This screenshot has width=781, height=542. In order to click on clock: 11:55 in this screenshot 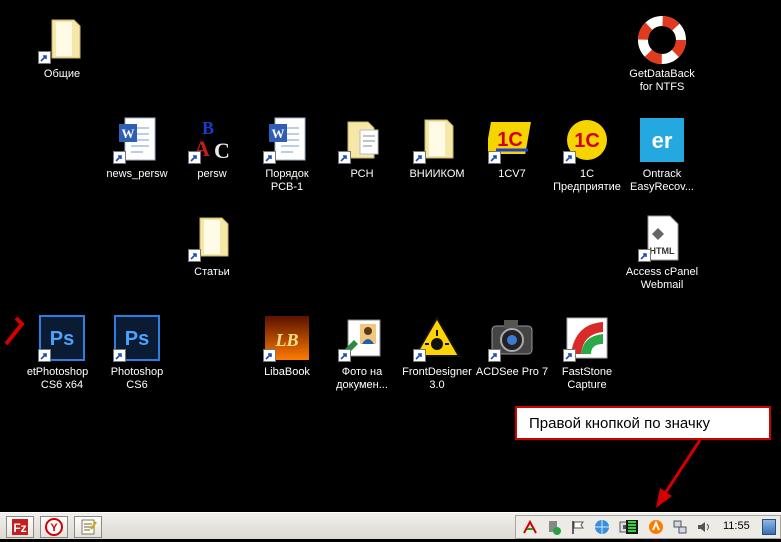, I will do `click(736, 526)`.